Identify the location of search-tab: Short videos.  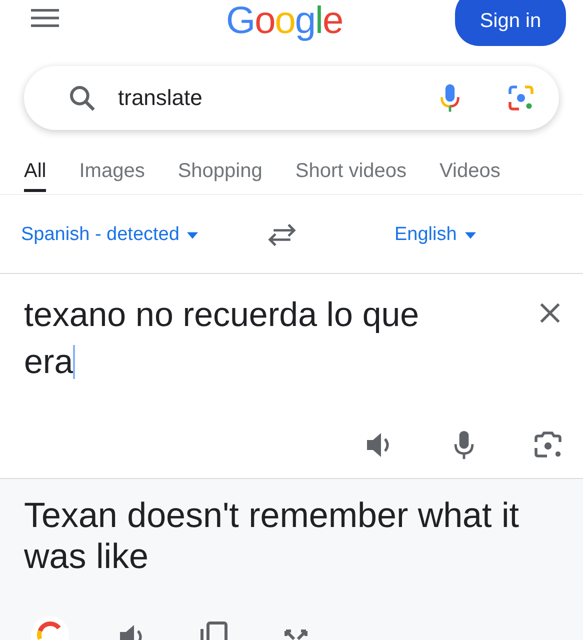
(351, 171).